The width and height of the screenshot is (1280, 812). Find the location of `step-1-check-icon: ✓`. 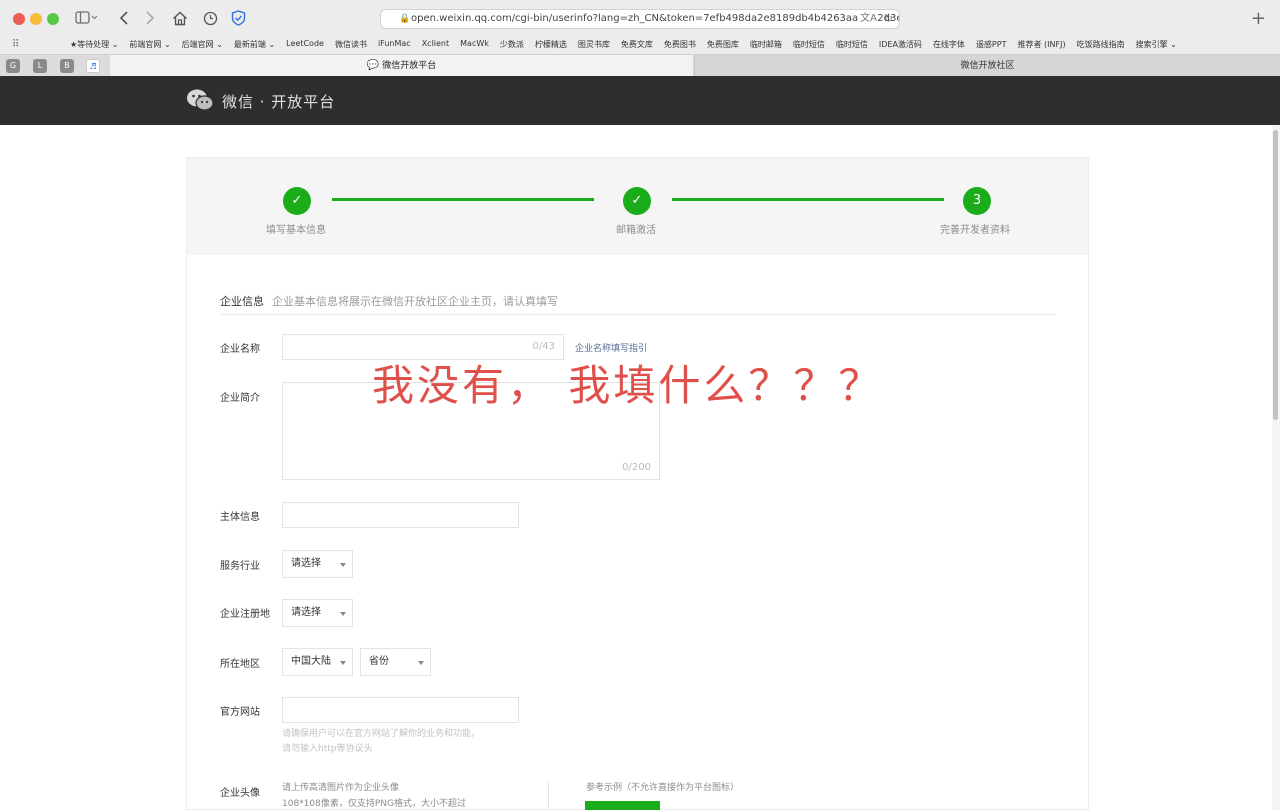

step-1-check-icon: ✓ is located at coordinates (297, 201).